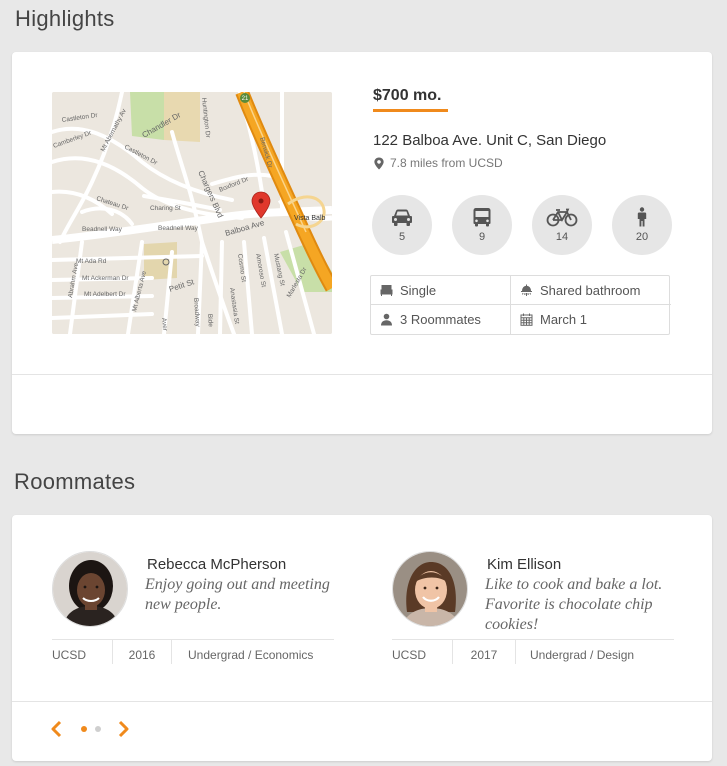 The height and width of the screenshot is (766, 727). What do you see at coordinates (484, 655) in the screenshot?
I see `roommate-year: 2017` at bounding box center [484, 655].